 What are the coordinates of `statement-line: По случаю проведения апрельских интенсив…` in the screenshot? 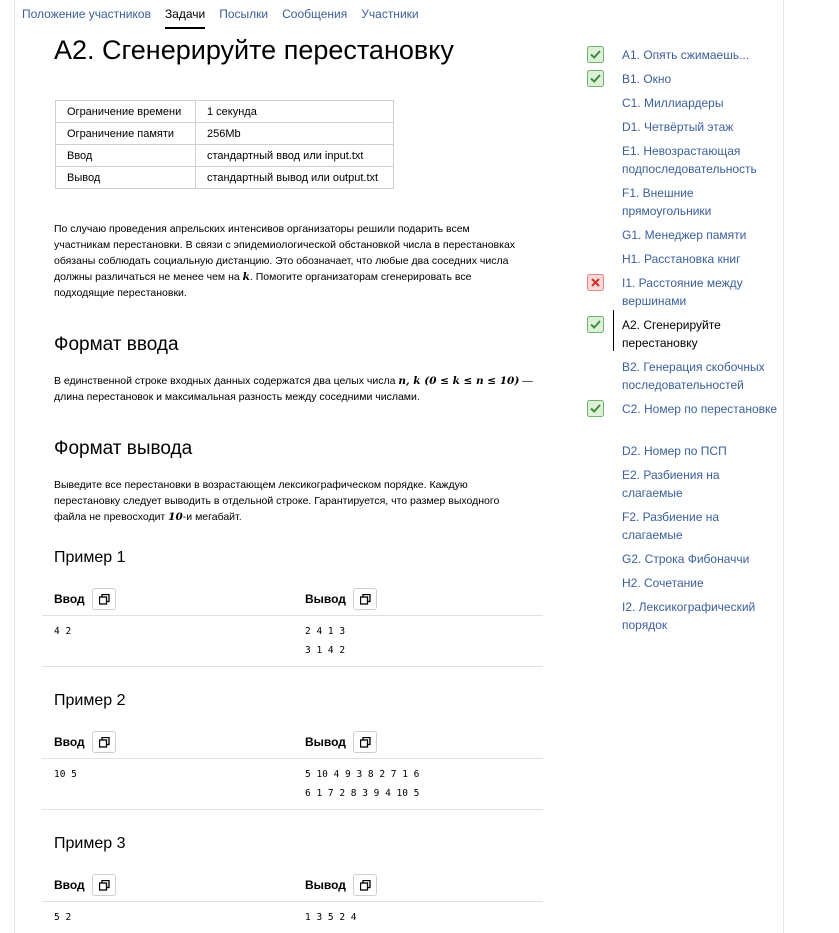 It's located at (262, 229).